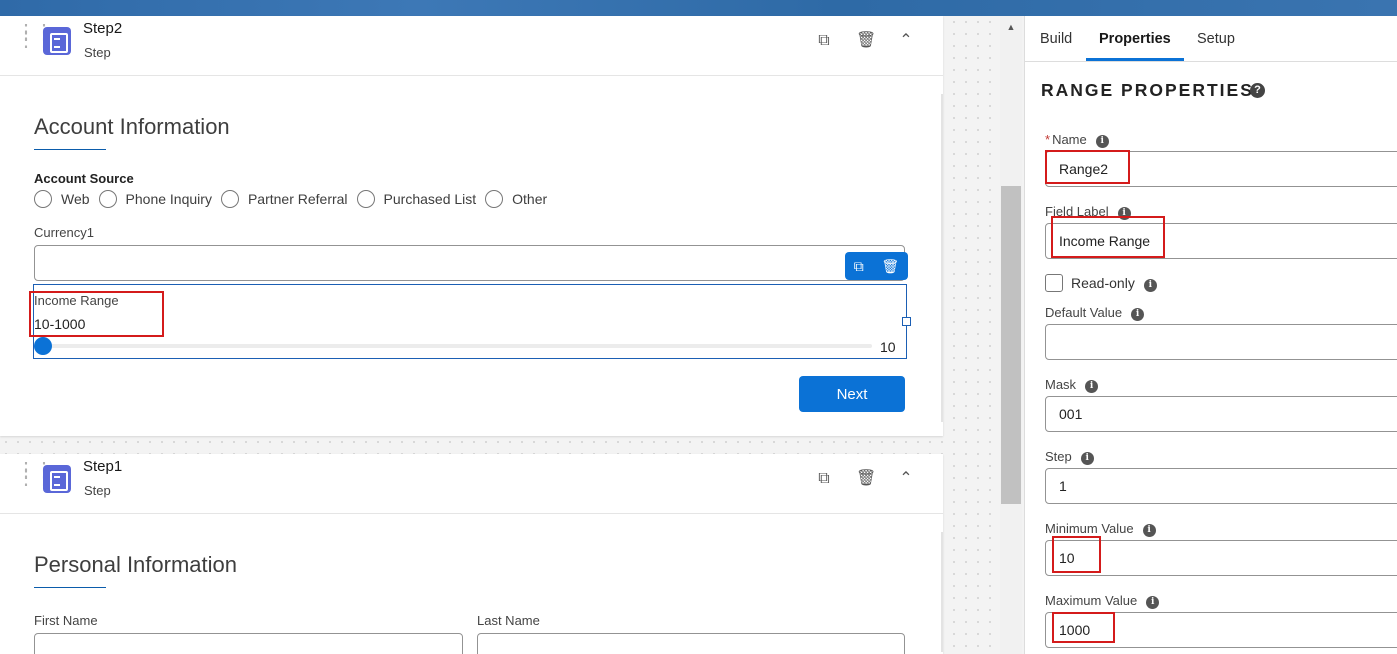  Describe the element at coordinates (1147, 90) in the screenshot. I see `panel-title: RANGE PROPERTIES` at that location.